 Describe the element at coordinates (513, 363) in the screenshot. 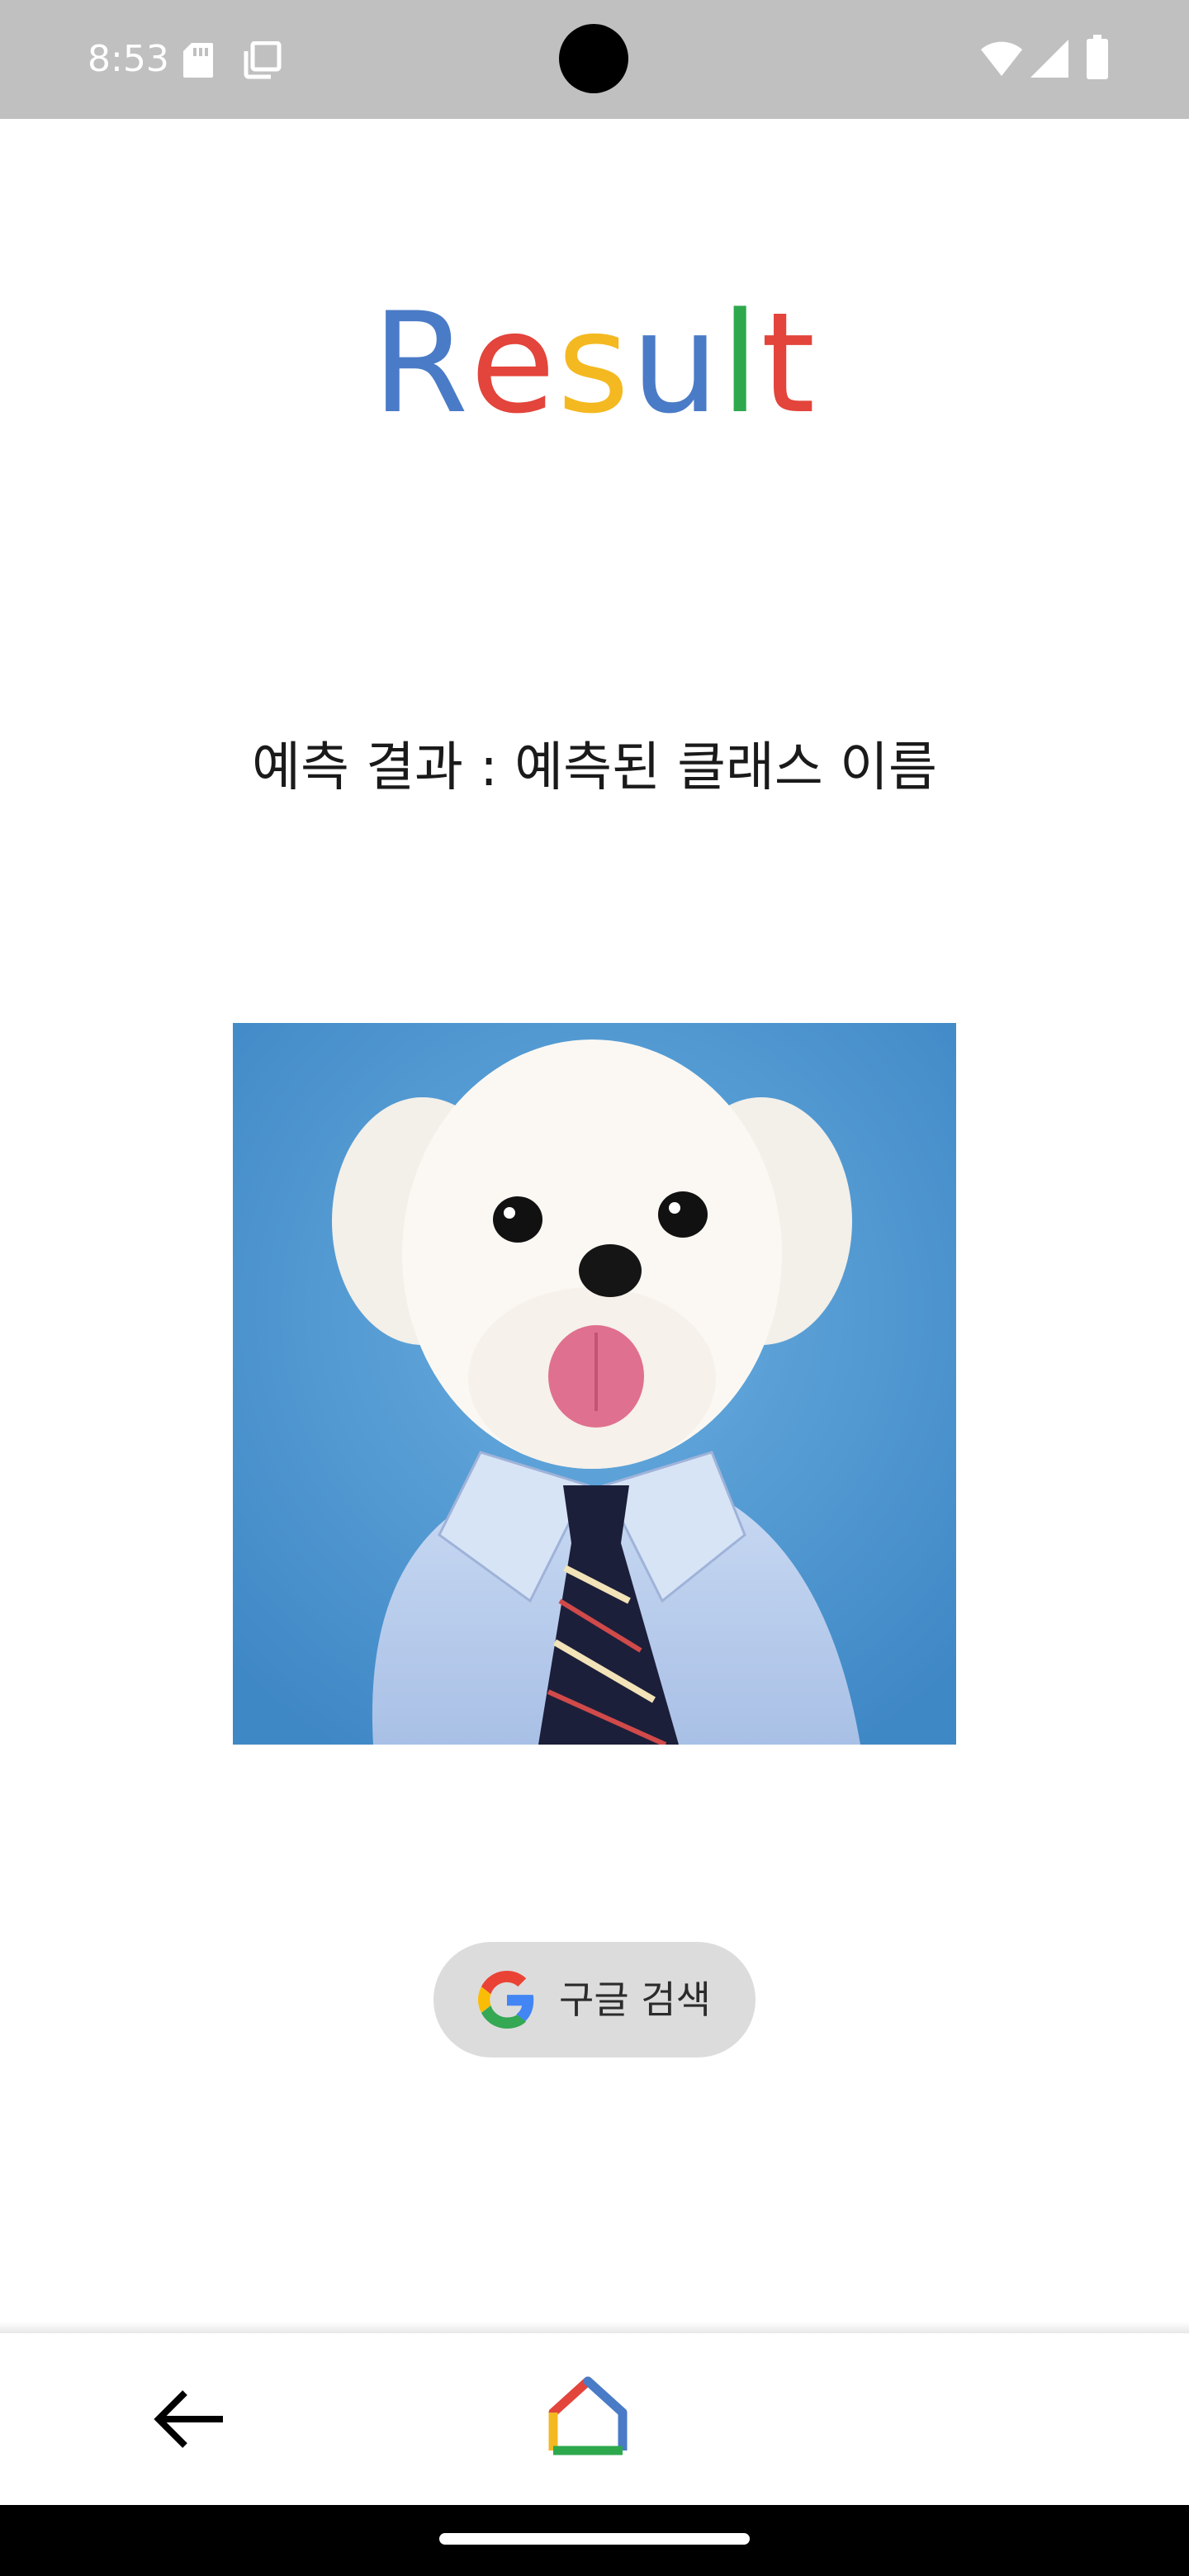

I see `title-letter: e` at that location.